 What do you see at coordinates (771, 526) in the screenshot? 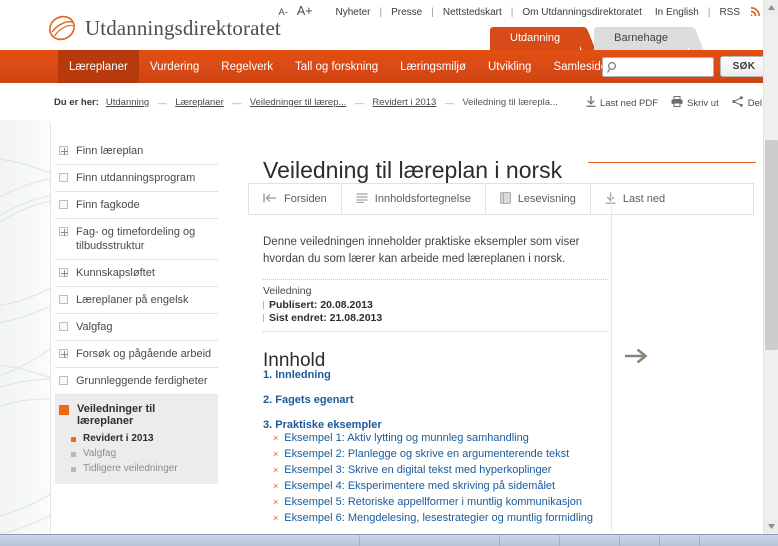
I see `scroll-down-button` at bounding box center [771, 526].